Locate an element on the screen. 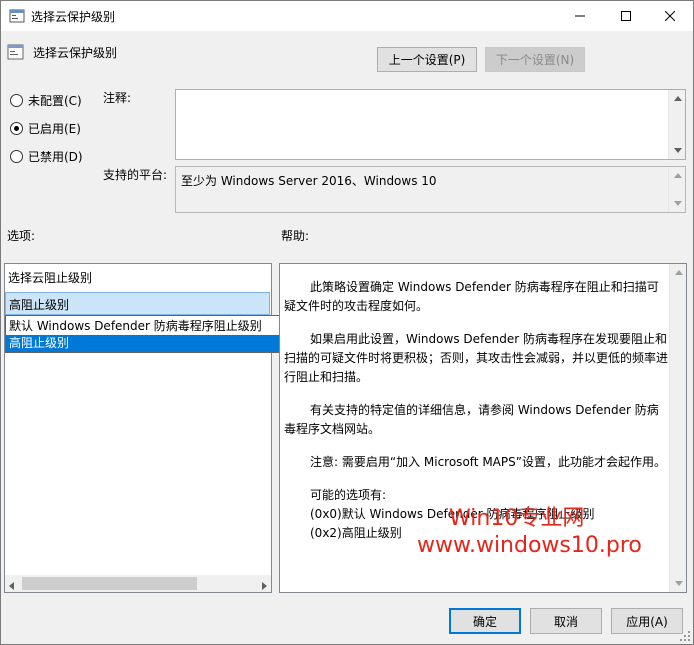 The width and height of the screenshot is (694, 645). platform-value: 至少为 Windows Server 2016、Windows 10 is located at coordinates (309, 181).